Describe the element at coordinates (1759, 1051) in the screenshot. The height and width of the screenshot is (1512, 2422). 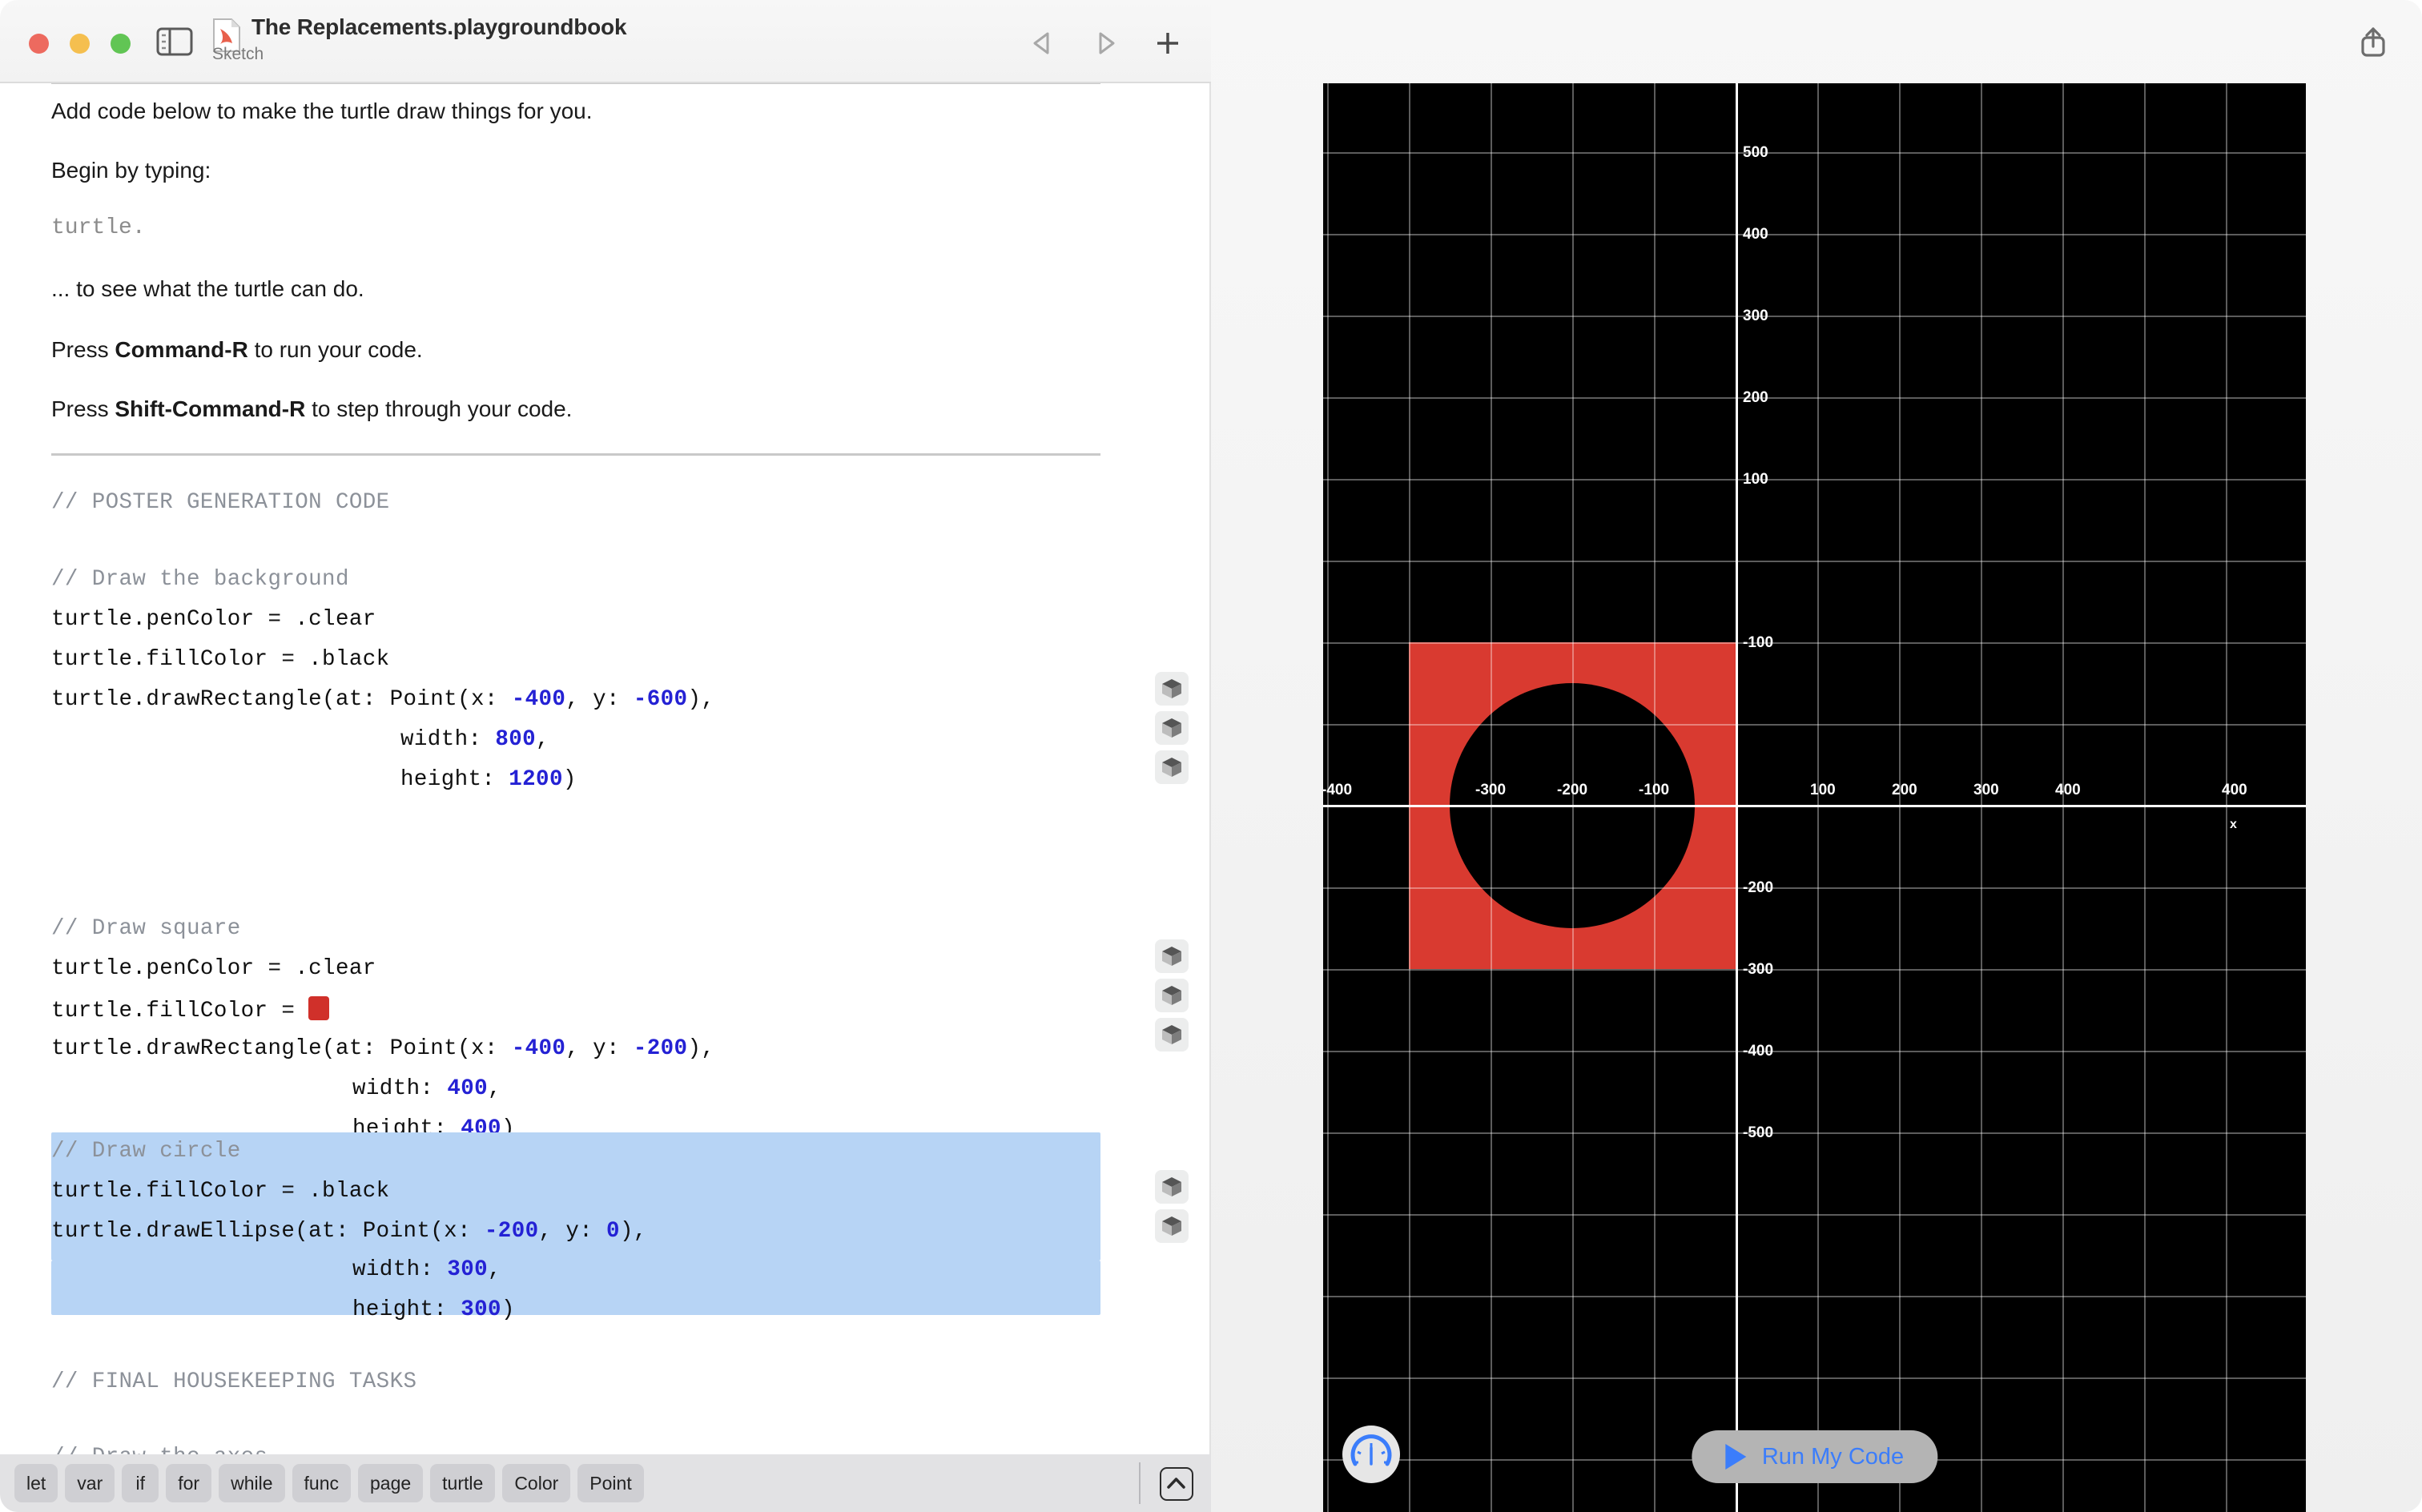
I see `y-tick-label: -400` at that location.